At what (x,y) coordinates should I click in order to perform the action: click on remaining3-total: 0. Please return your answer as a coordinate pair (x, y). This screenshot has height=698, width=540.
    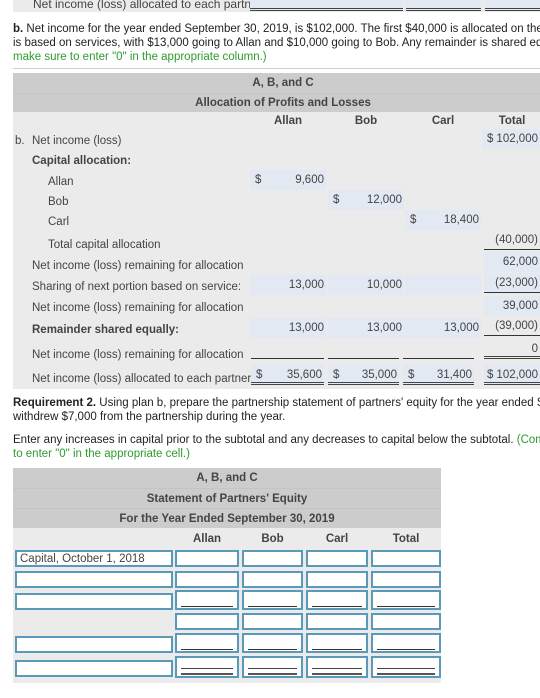
    Looking at the image, I should click on (512, 349).